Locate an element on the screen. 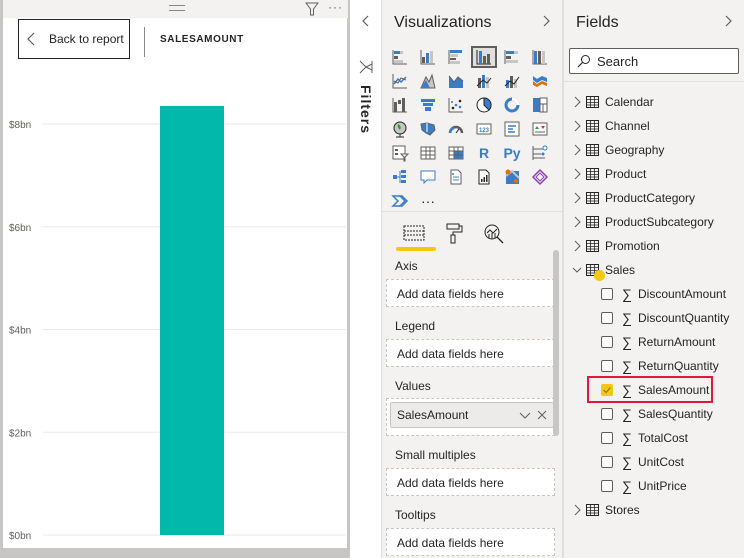  clustered-column-chart-icon is located at coordinates (484, 57).